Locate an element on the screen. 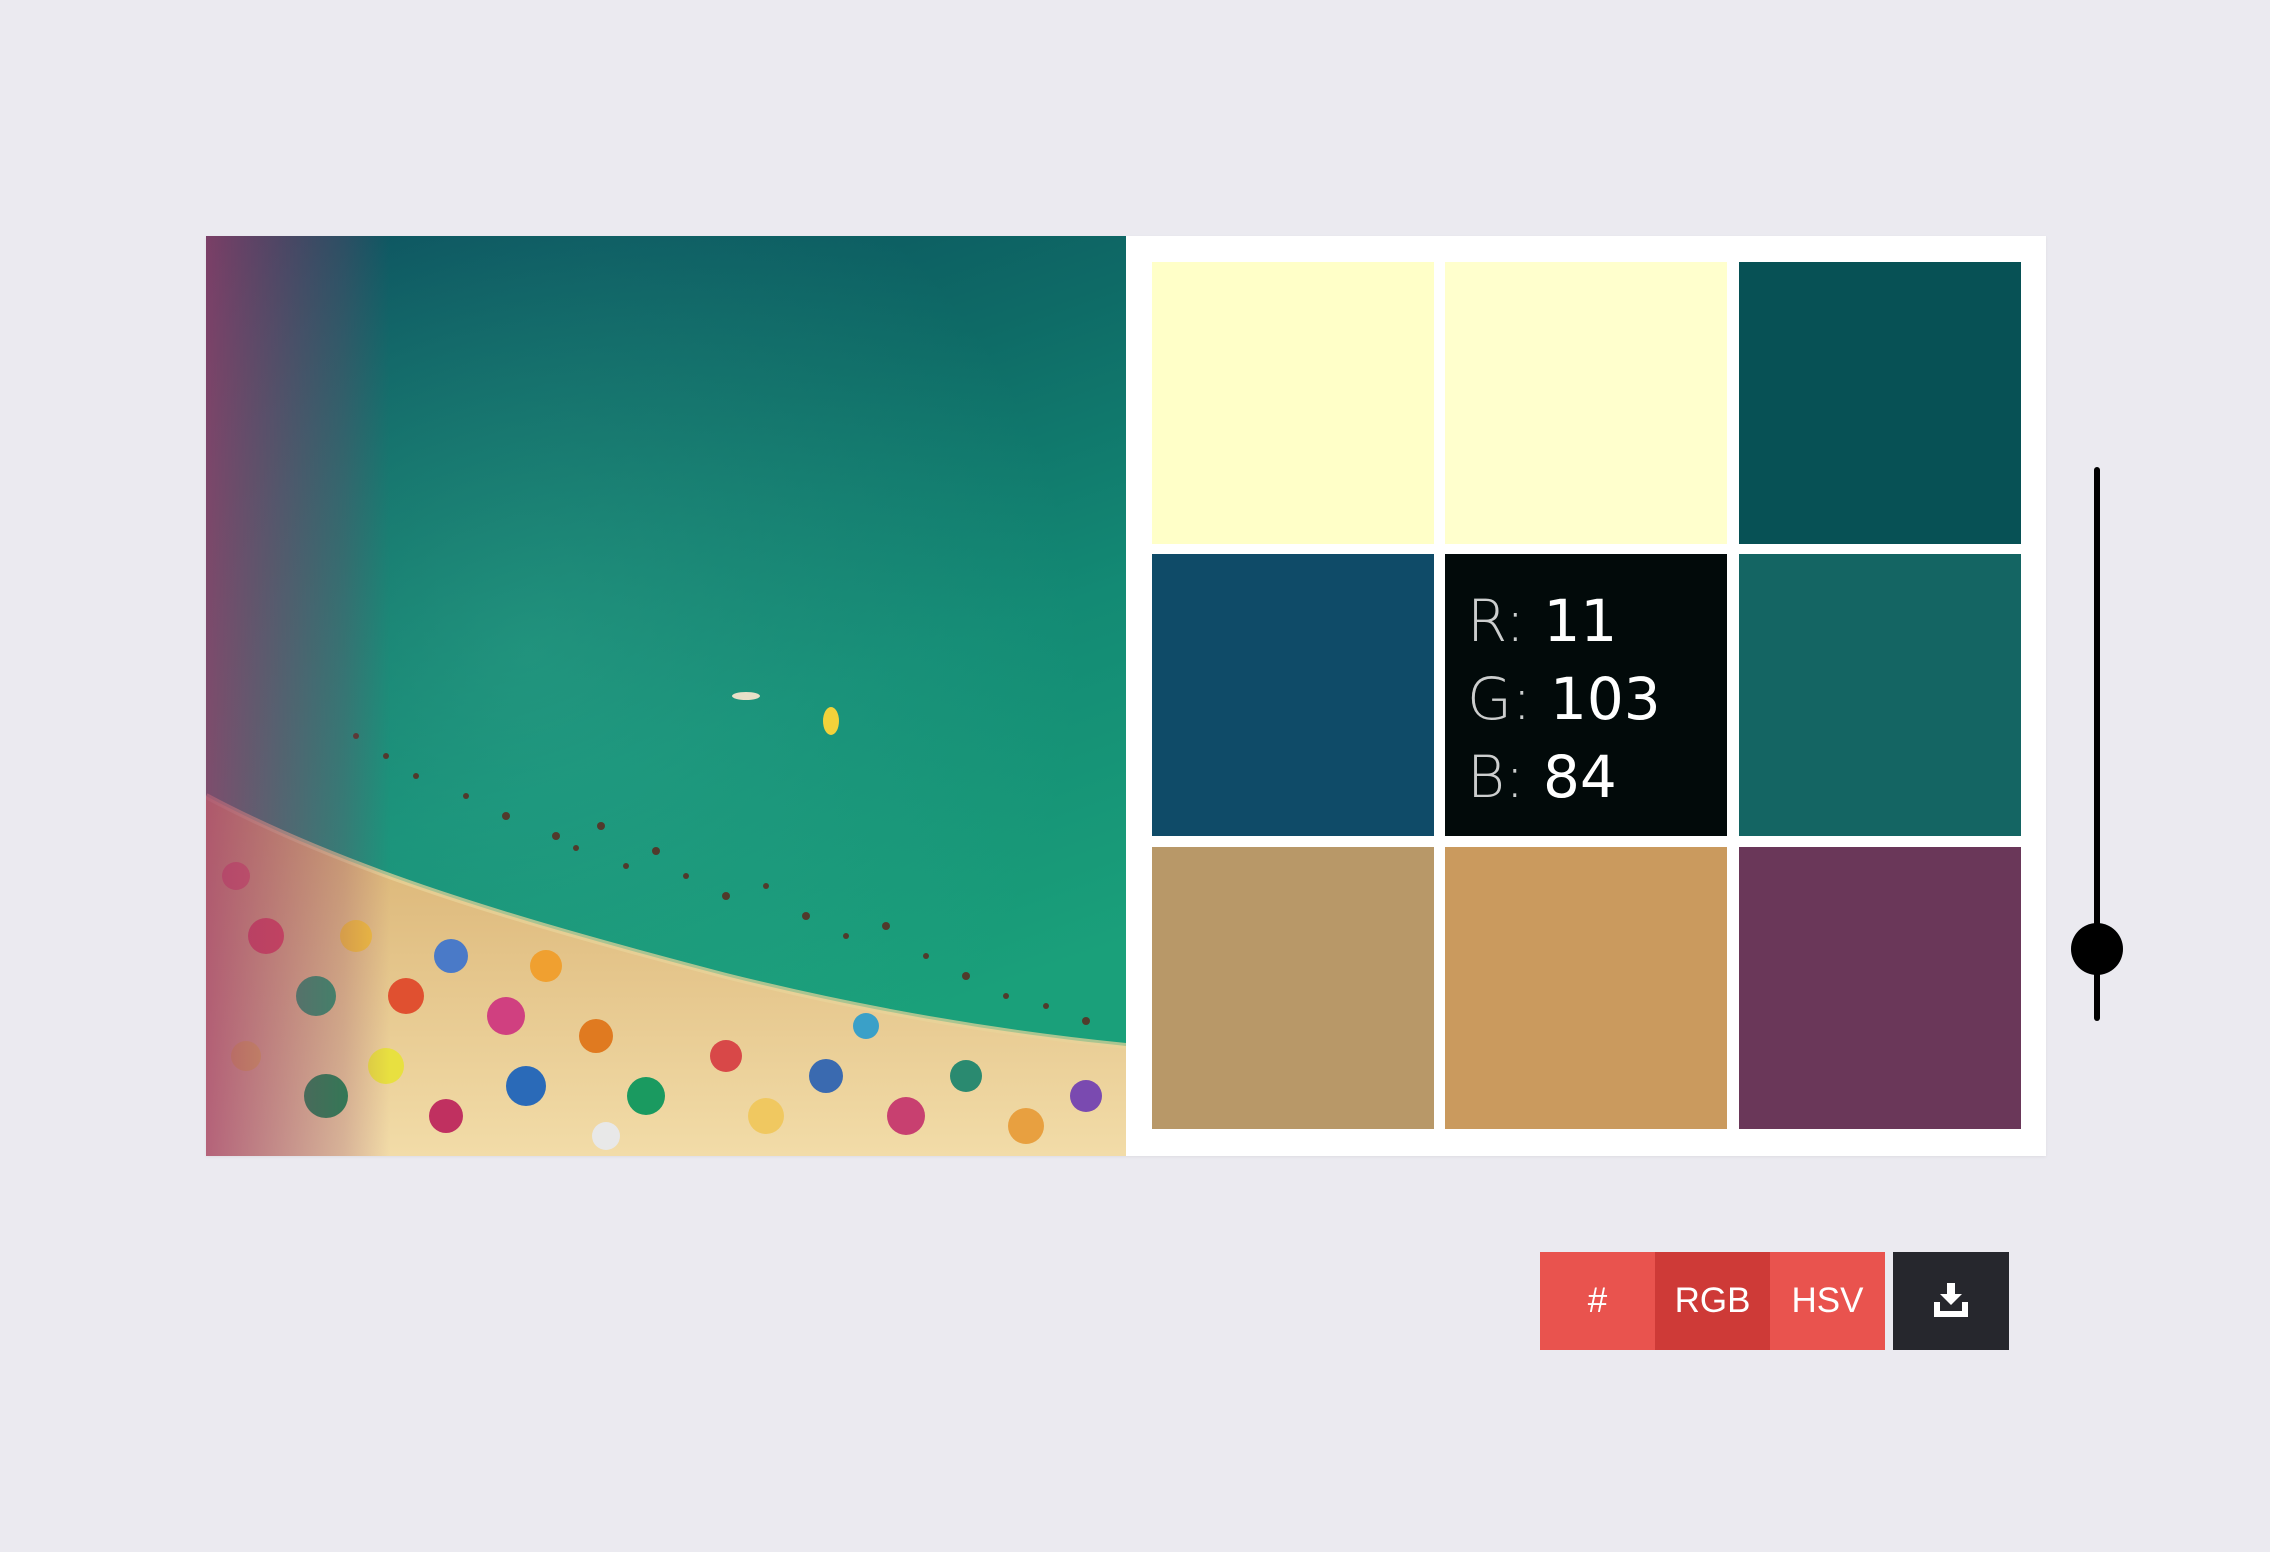  palette-size-slider is located at coordinates (2097, 744).